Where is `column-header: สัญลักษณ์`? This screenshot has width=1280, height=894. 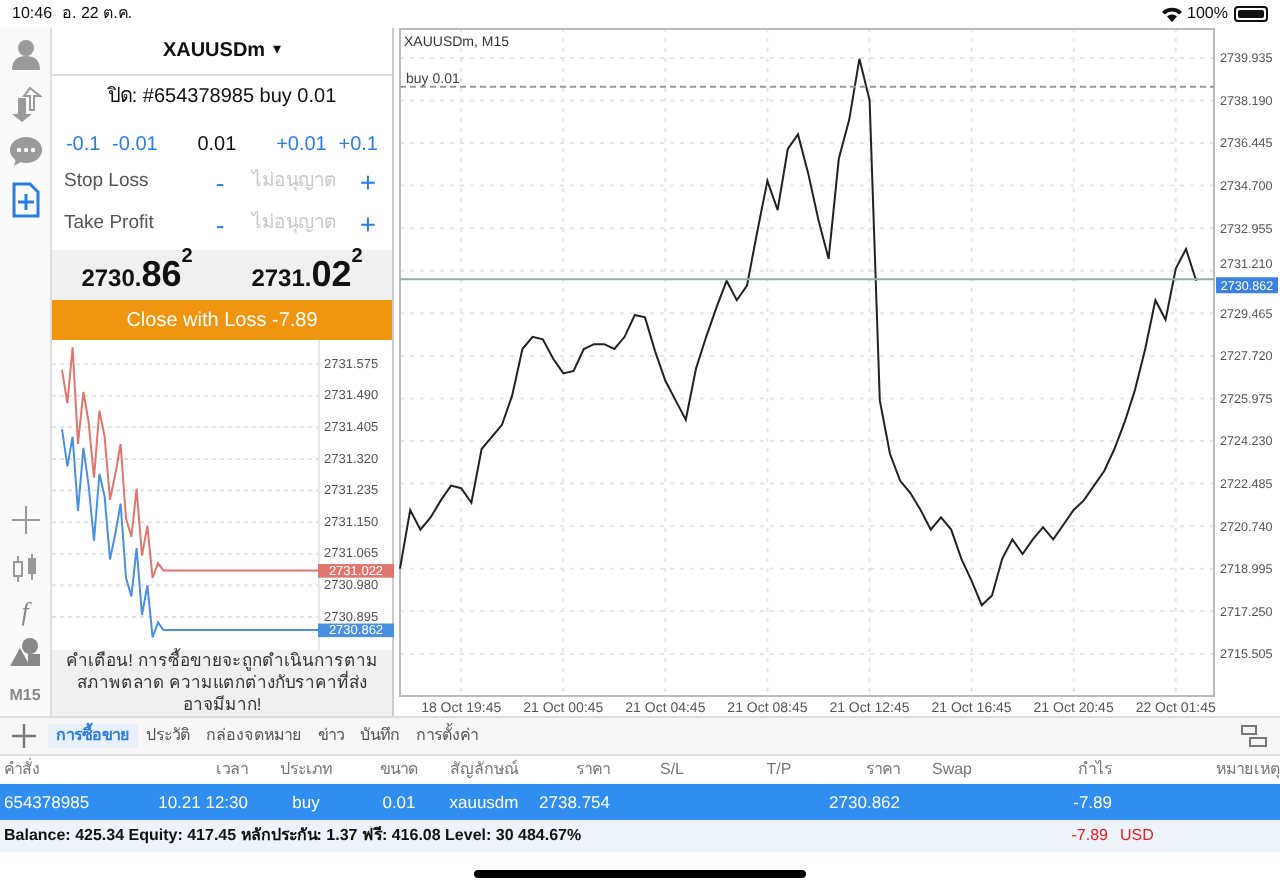 column-header: สัญลักษณ์ is located at coordinates (484, 770).